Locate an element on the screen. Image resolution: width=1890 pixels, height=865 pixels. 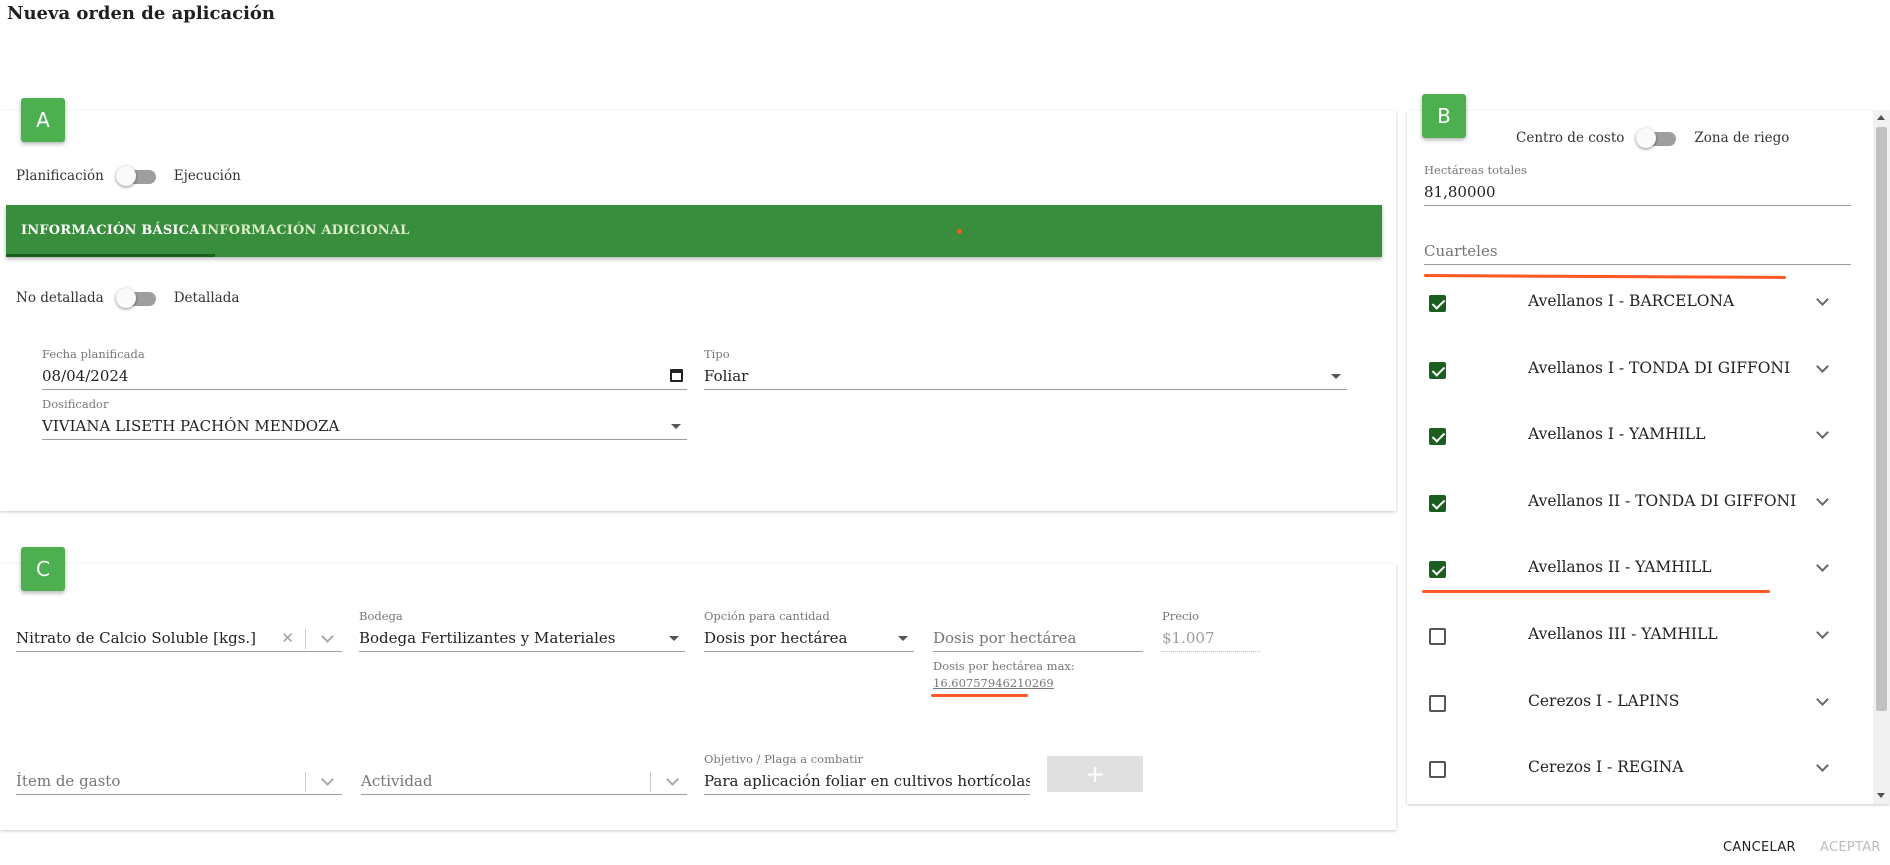
fecha-planificada-field: Fecha planificada 08/04/2024 is located at coordinates (364, 368).